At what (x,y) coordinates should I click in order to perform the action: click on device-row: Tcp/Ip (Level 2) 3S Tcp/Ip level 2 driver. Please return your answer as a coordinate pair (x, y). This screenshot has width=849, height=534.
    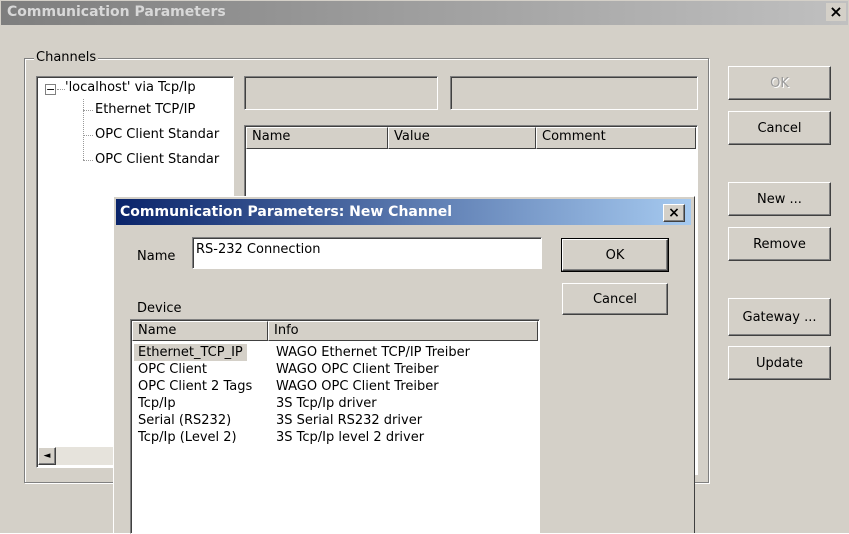
    Looking at the image, I should click on (335, 437).